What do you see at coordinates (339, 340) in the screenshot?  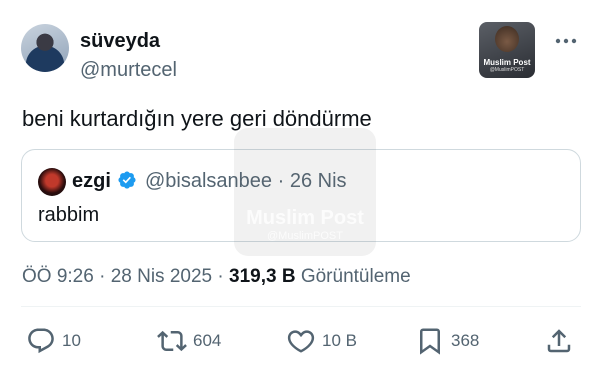 I see `like-count: 10 B` at bounding box center [339, 340].